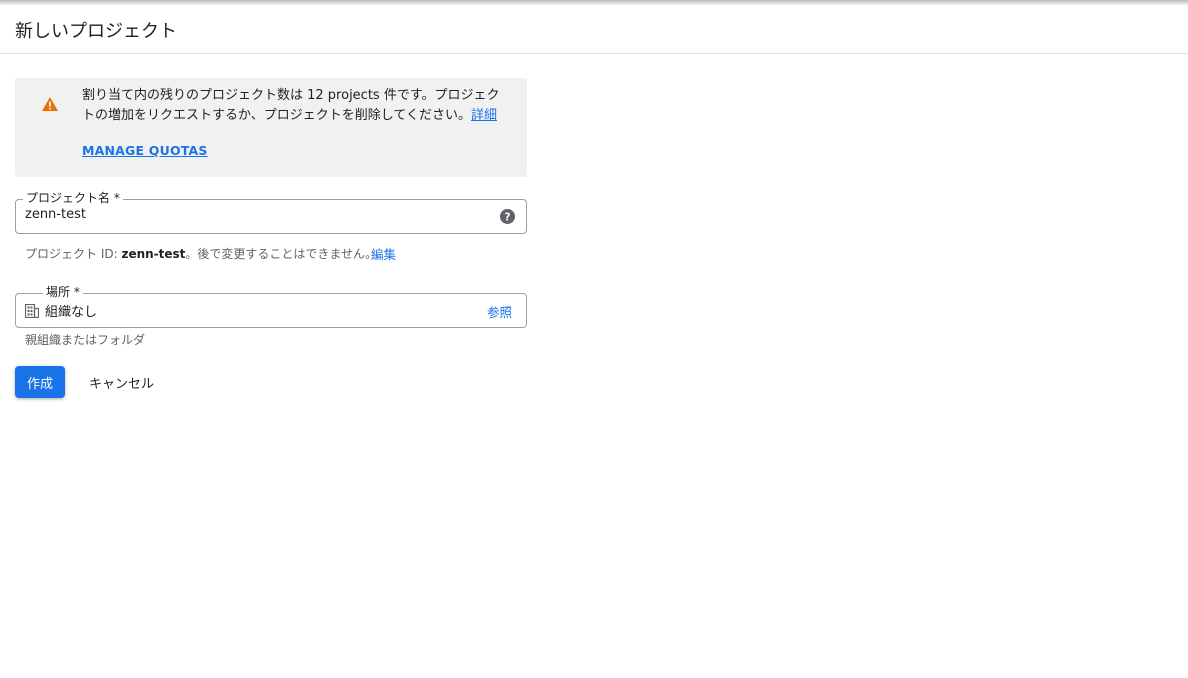 This screenshot has width=1188, height=678. Describe the element at coordinates (32, 311) in the screenshot. I see `organization-icon` at that location.